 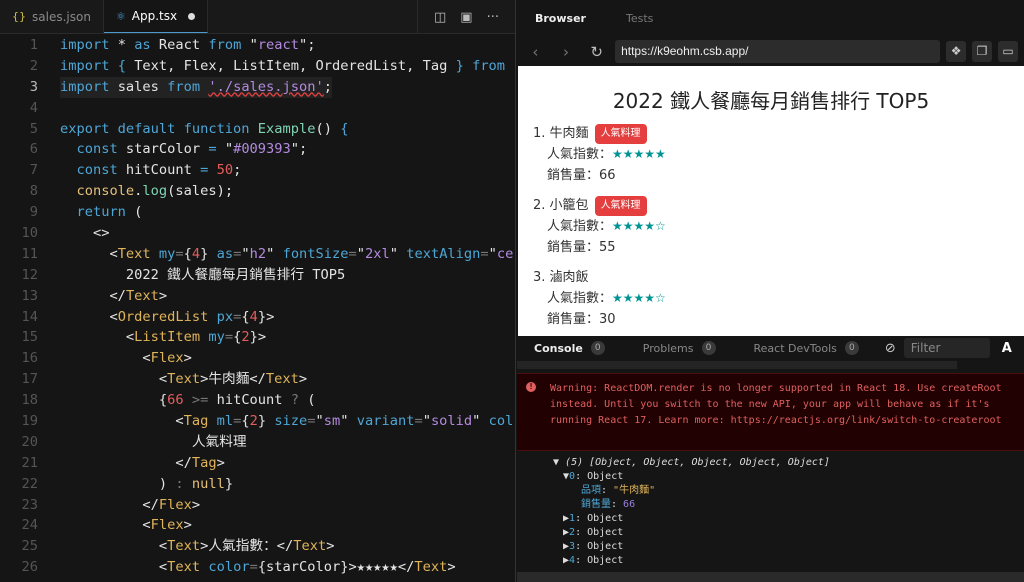 What do you see at coordinates (569, 348) in the screenshot?
I see `tab-console: Console 0` at bounding box center [569, 348].